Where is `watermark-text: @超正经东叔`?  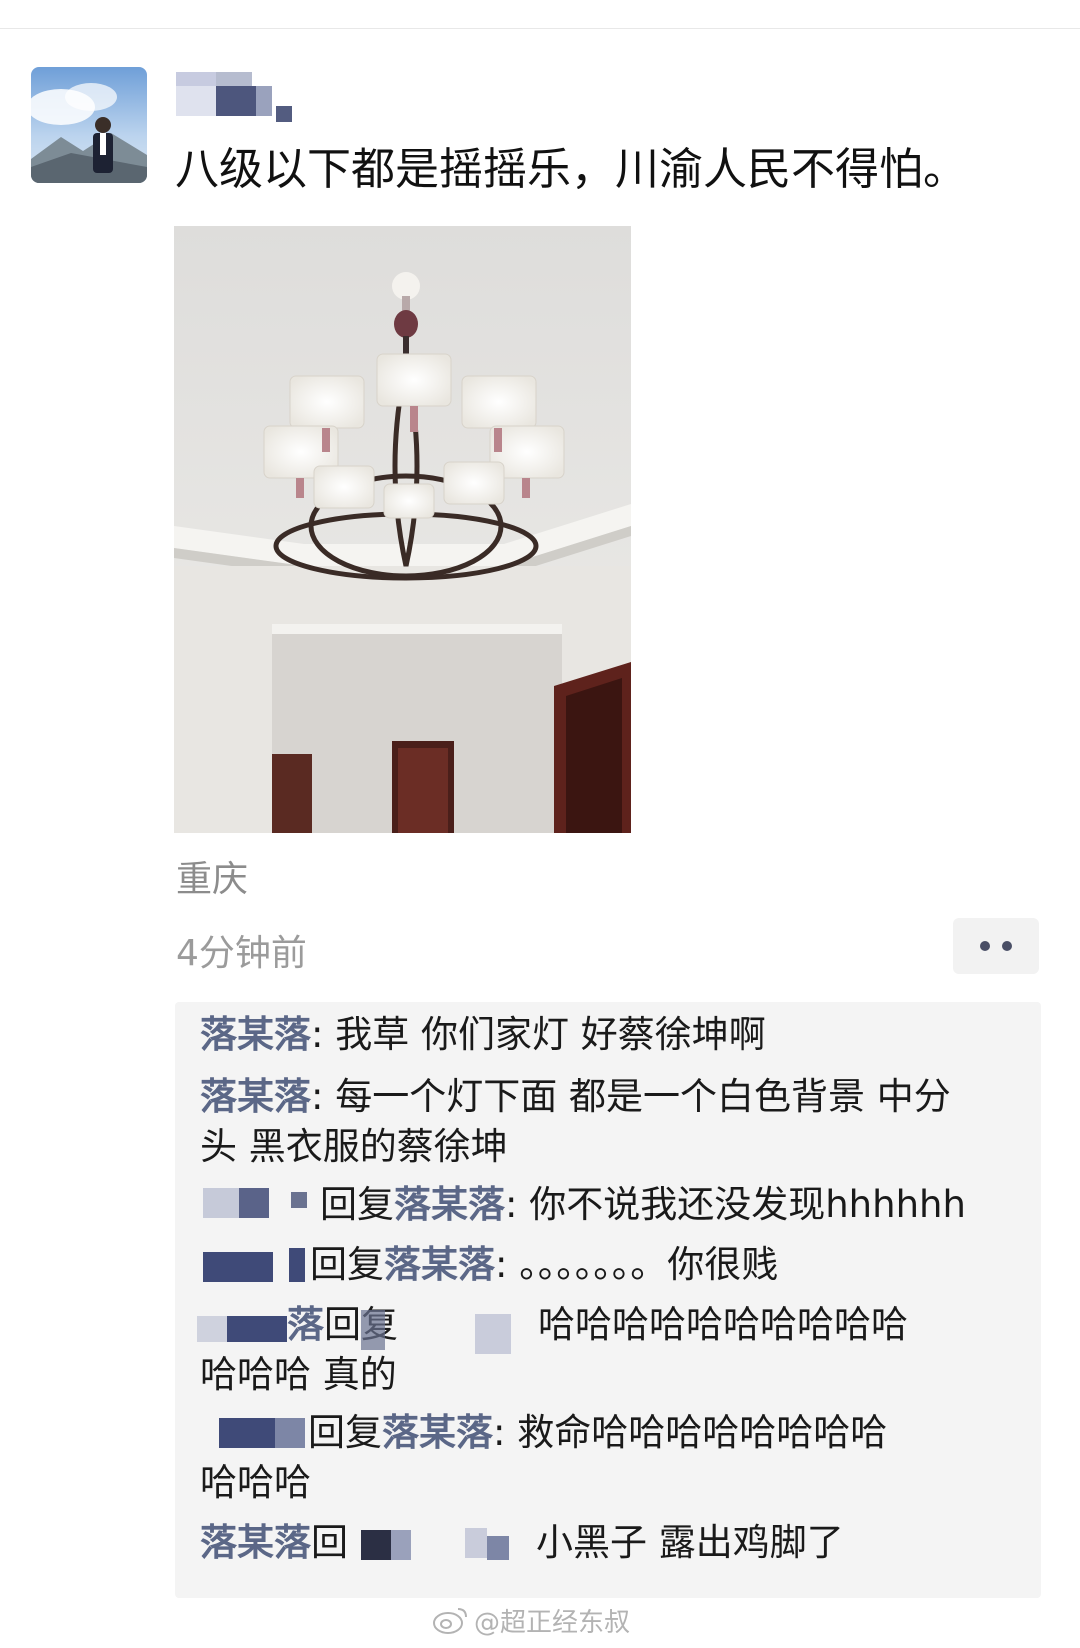
watermark-text: @超正经东叔 is located at coordinates (552, 1622).